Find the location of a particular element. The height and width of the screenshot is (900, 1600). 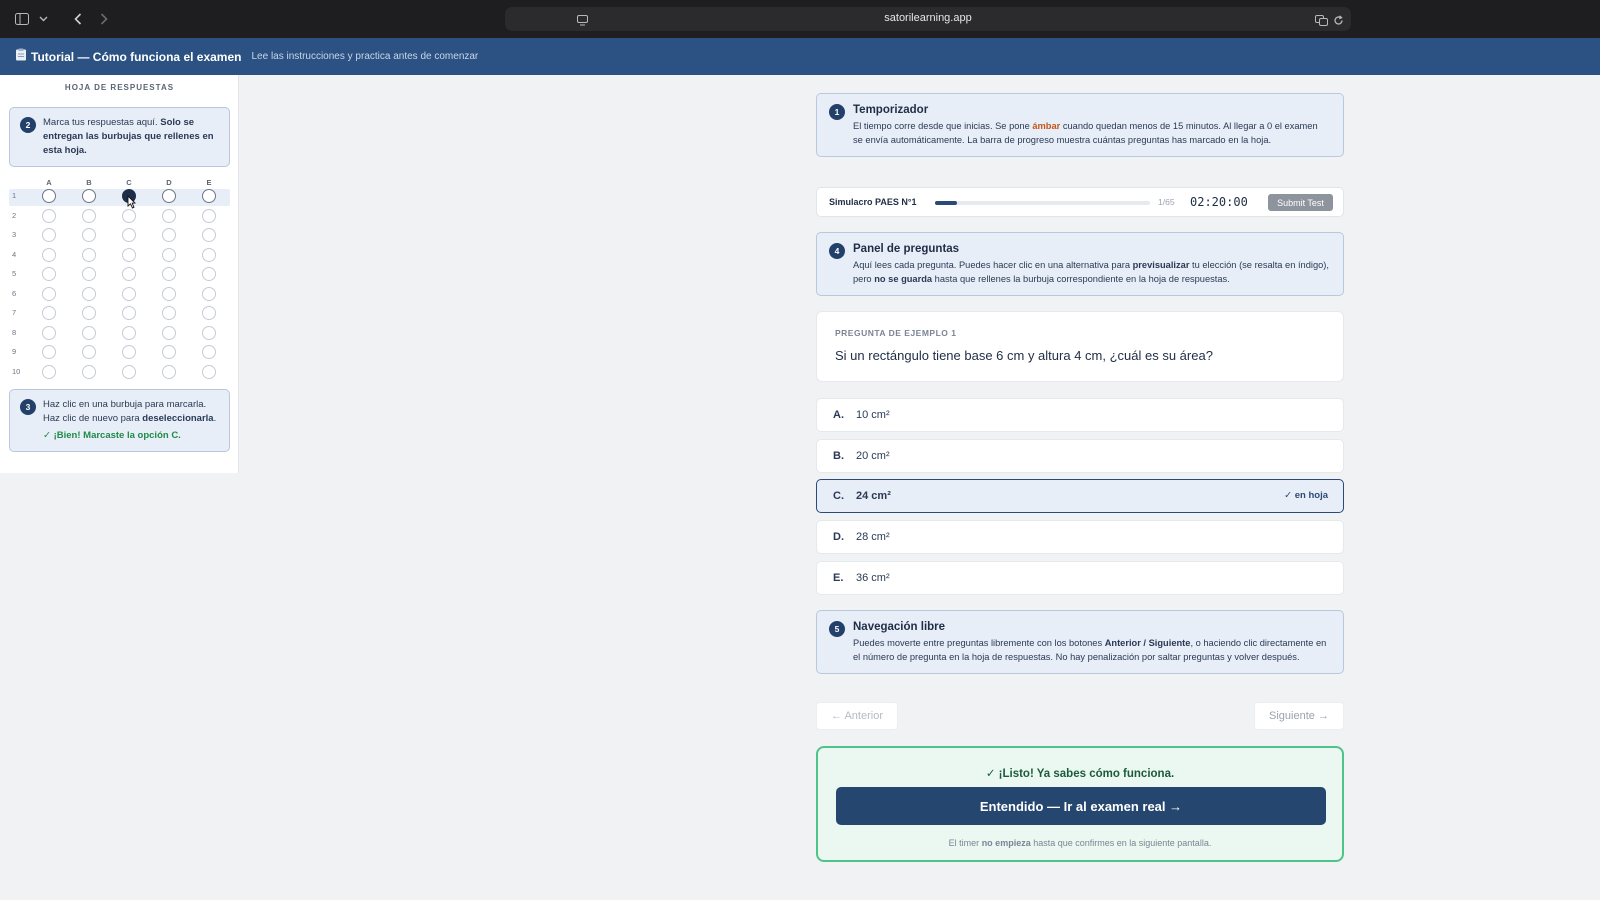

on-sheet-badge: ✓ en hoja is located at coordinates (1306, 495).